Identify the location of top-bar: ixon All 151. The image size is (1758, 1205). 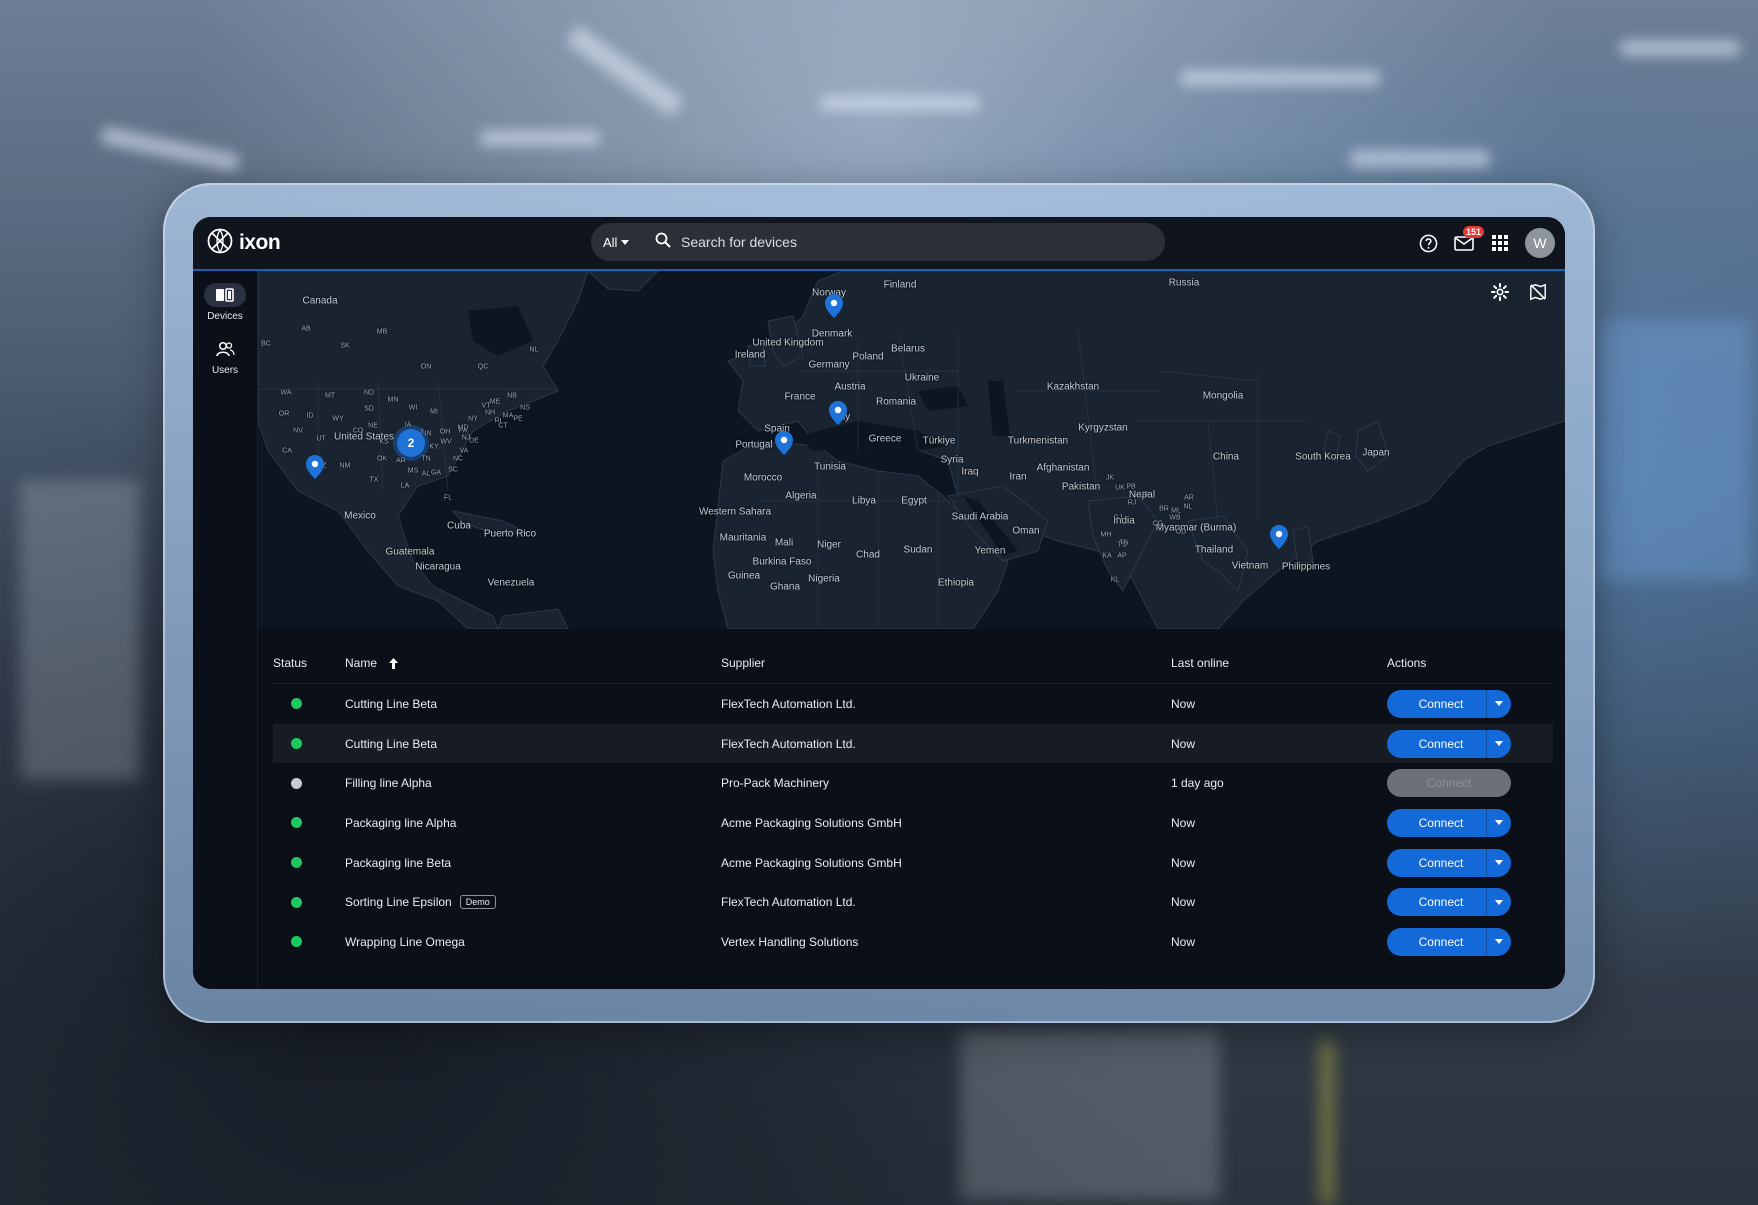
(879, 244).